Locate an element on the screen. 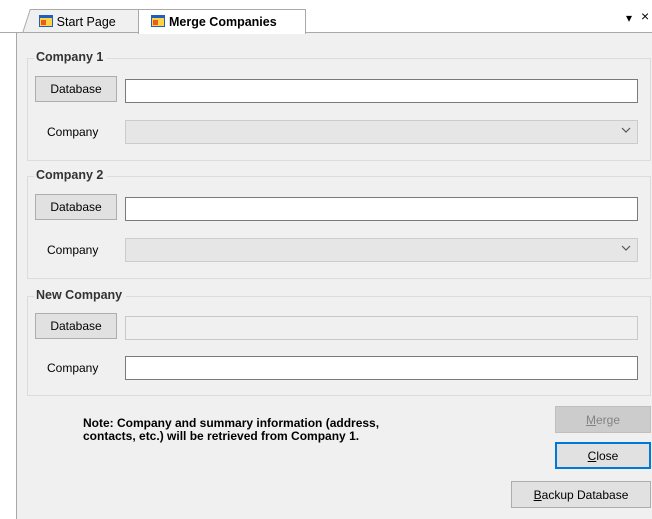 The width and height of the screenshot is (652, 519). company2-database-button: Database is located at coordinates (76, 207).